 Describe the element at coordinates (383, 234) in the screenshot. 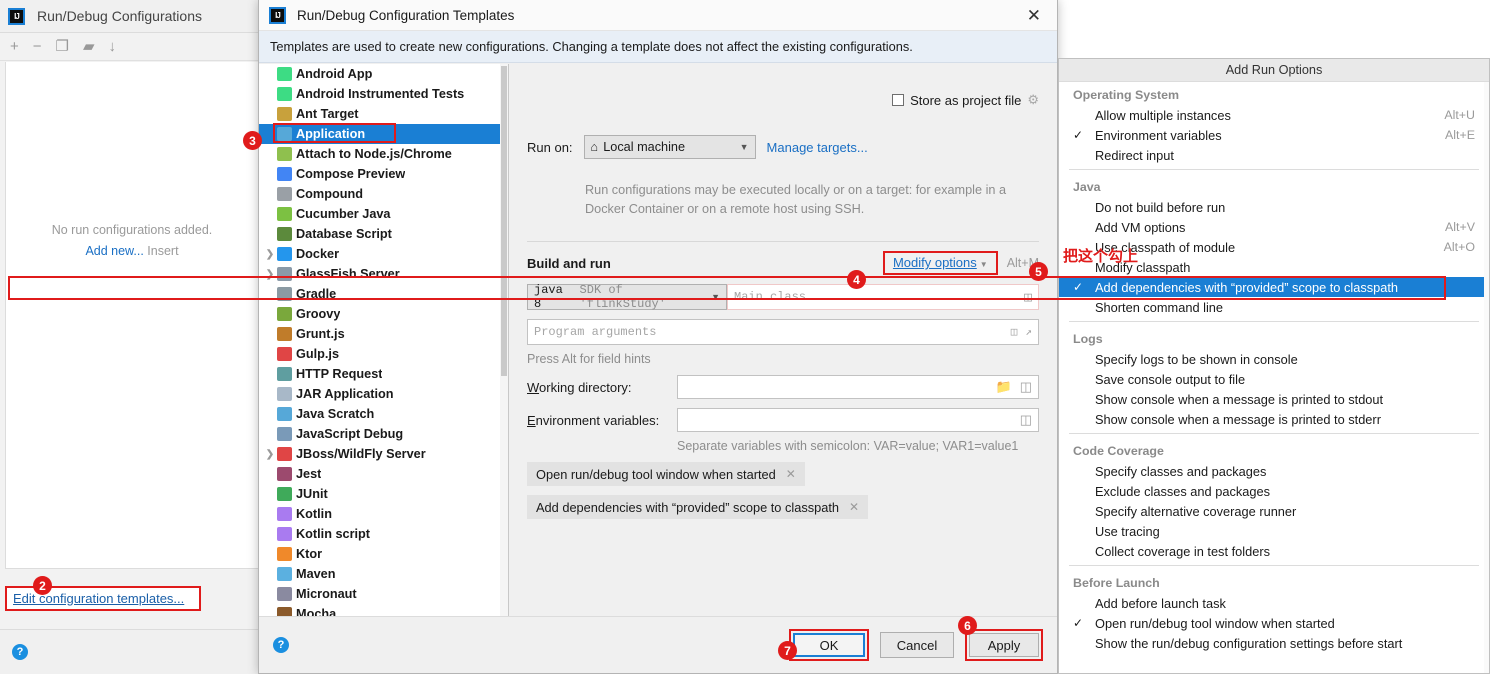

I see `tree-item: Database Script` at that location.